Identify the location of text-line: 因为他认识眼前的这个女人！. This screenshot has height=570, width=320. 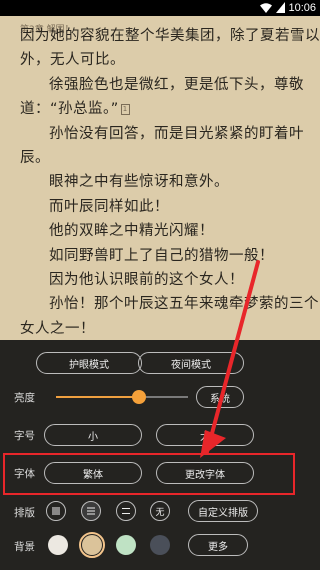
(146, 279).